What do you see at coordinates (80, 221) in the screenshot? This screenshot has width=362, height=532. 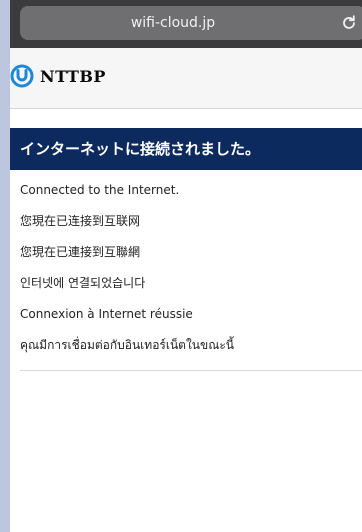 I see `message-chinese-simplified: 您現在已连接到互联网` at bounding box center [80, 221].